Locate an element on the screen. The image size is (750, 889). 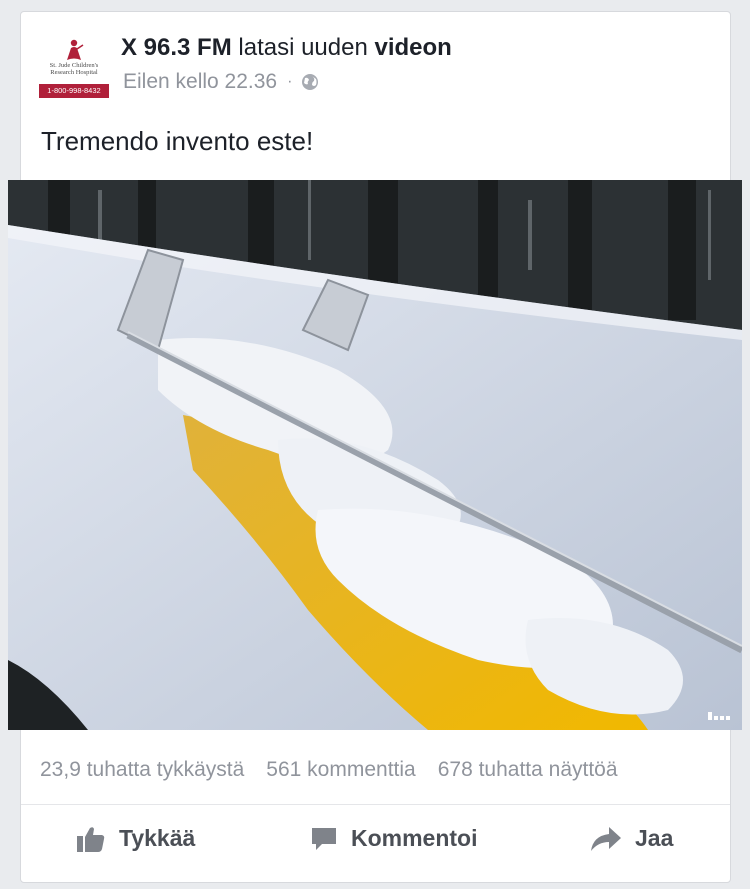
comments-count: 561 kommenttia is located at coordinates (340, 770).